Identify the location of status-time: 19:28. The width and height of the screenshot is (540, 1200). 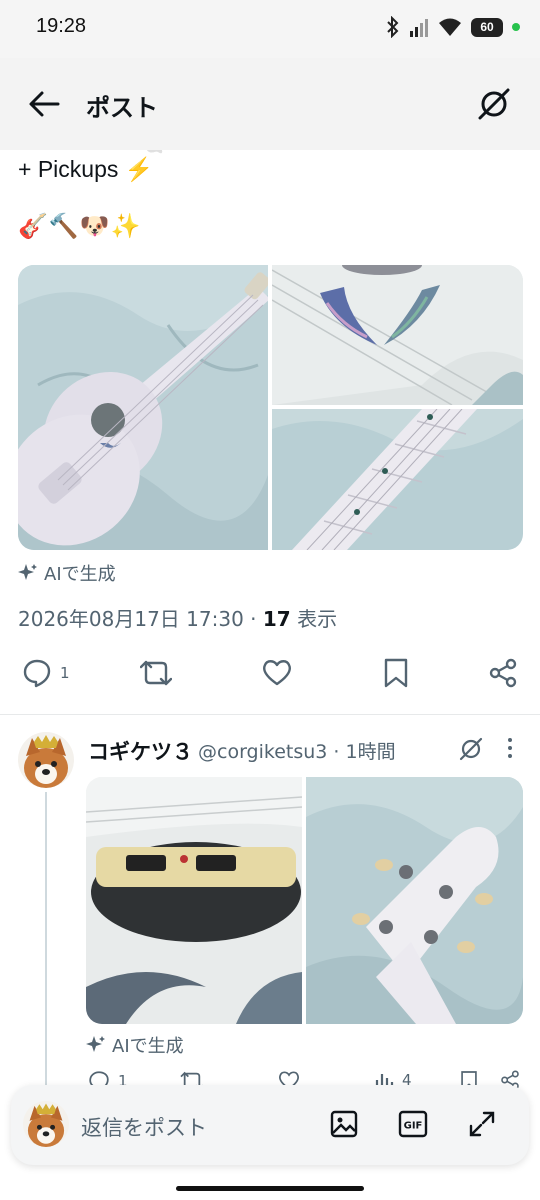
(61, 26).